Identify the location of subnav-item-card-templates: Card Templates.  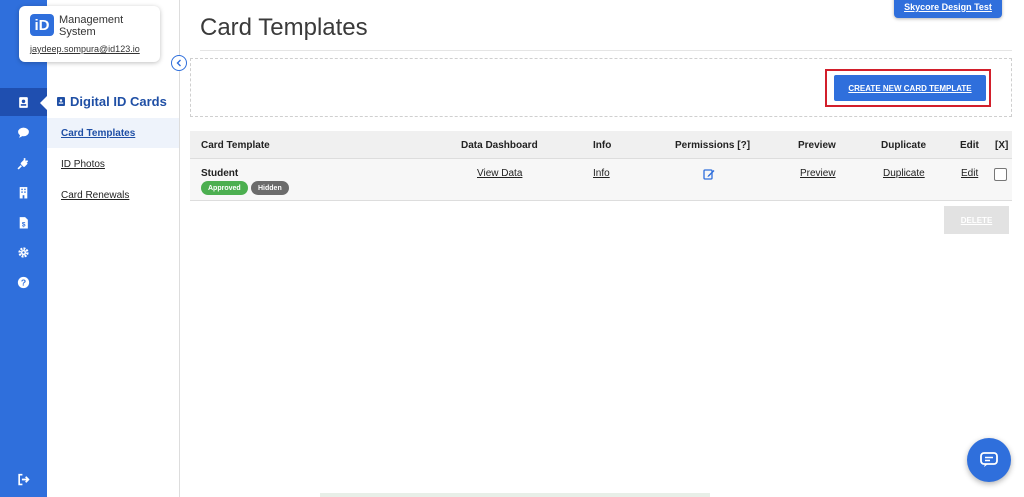
(113, 133).